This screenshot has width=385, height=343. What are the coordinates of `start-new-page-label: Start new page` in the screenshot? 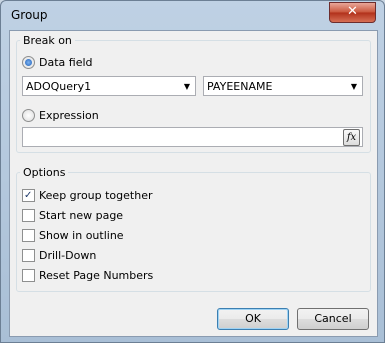 It's located at (81, 215).